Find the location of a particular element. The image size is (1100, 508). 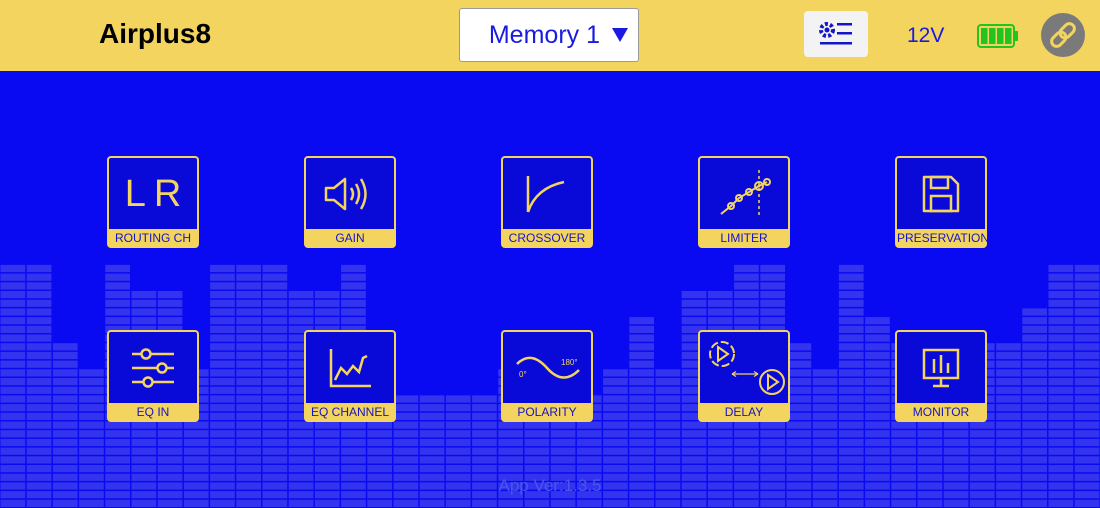

tile-label: CROSSOVER is located at coordinates (547, 237).